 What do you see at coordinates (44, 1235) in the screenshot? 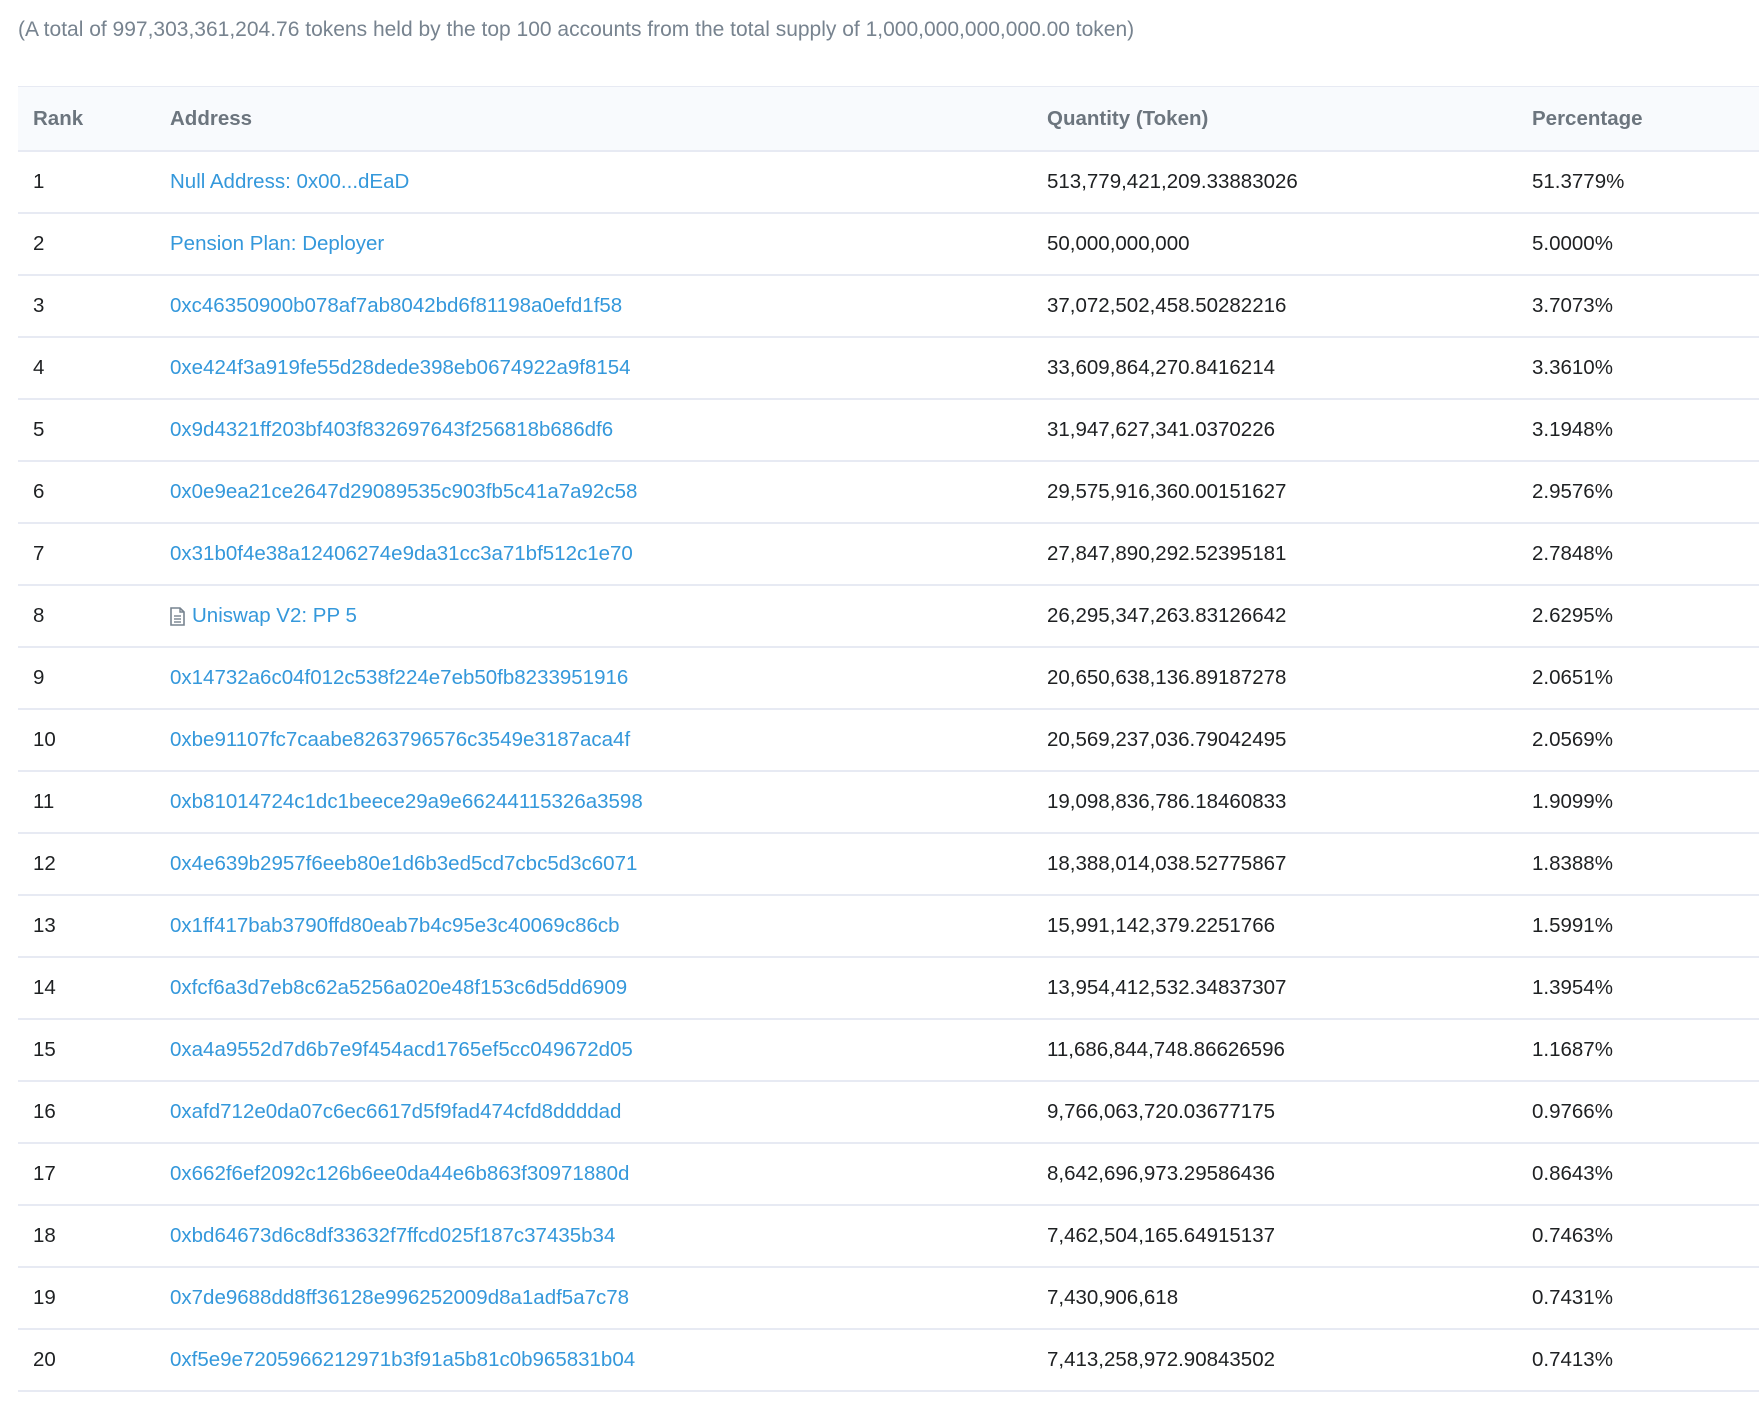
I see `rank-cell: 18` at bounding box center [44, 1235].